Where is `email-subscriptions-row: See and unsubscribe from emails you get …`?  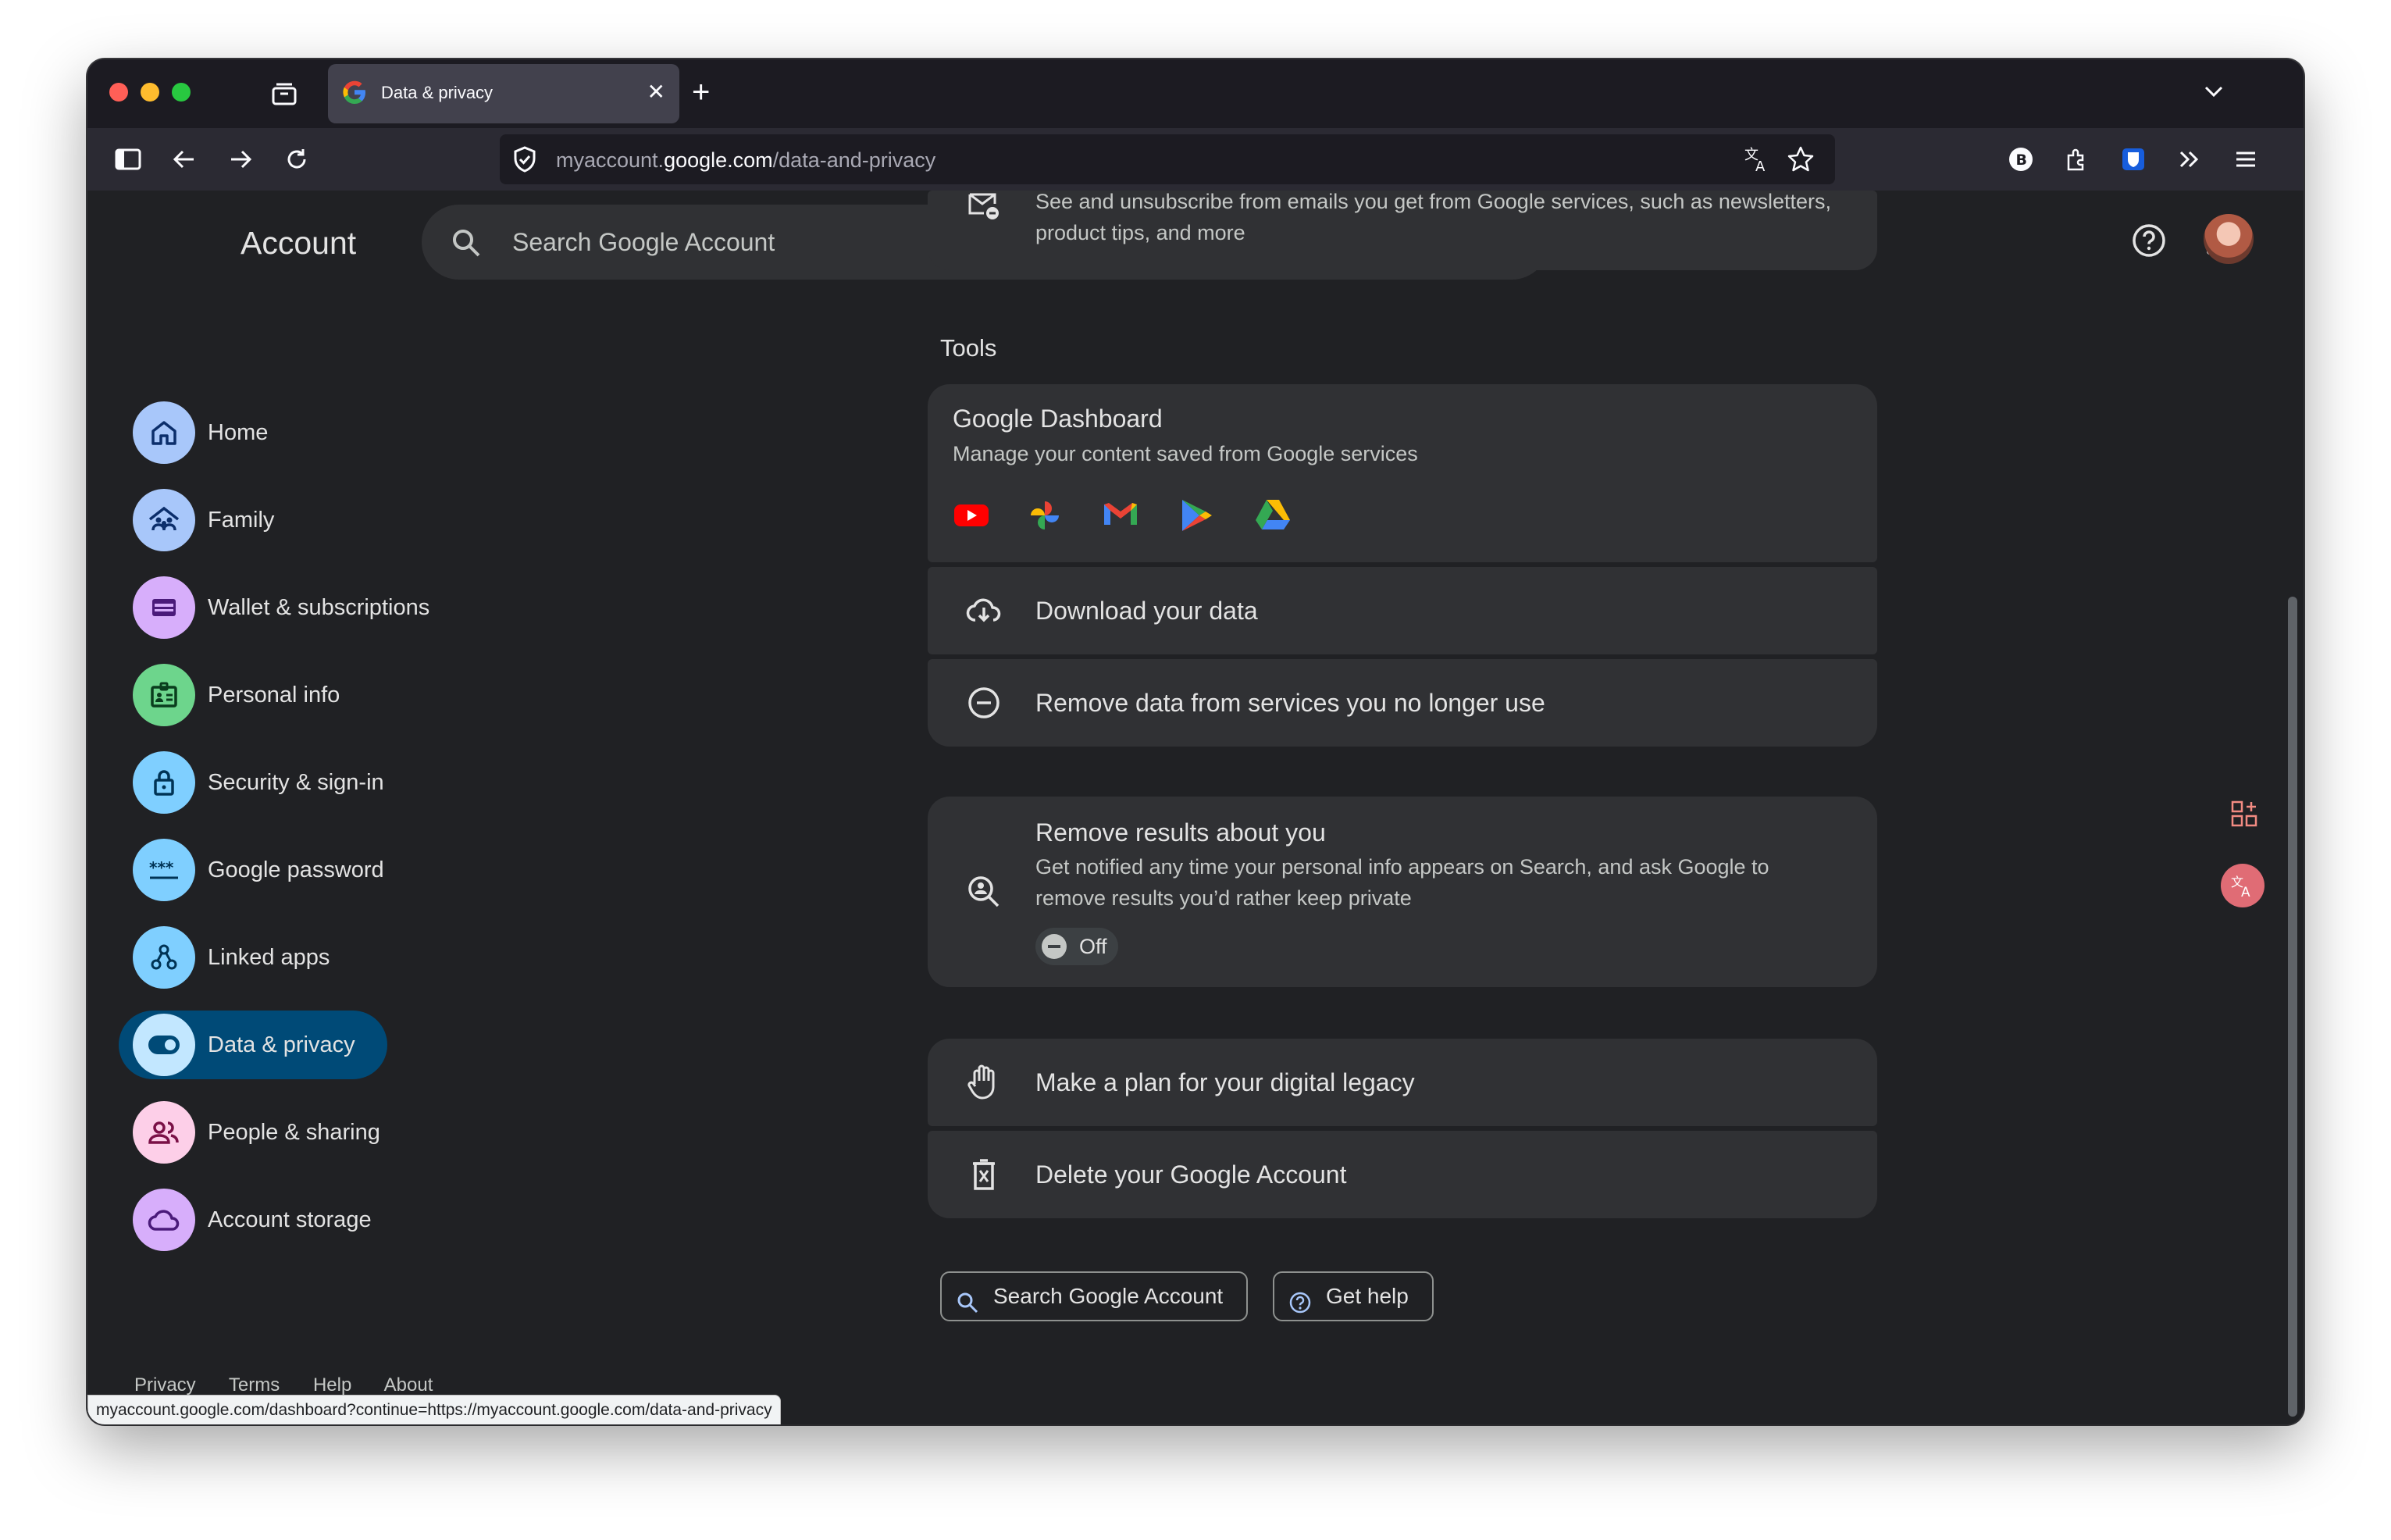 email-subscriptions-row: See and unsubscribe from emails you get … is located at coordinates (1402, 230).